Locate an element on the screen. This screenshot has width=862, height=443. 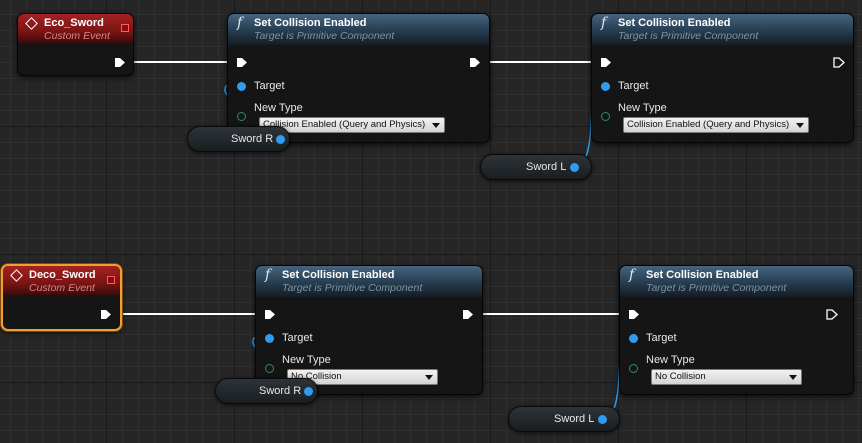
new-type-dropdown: Collision Enabled (Query and Physics) is located at coordinates (716, 125).